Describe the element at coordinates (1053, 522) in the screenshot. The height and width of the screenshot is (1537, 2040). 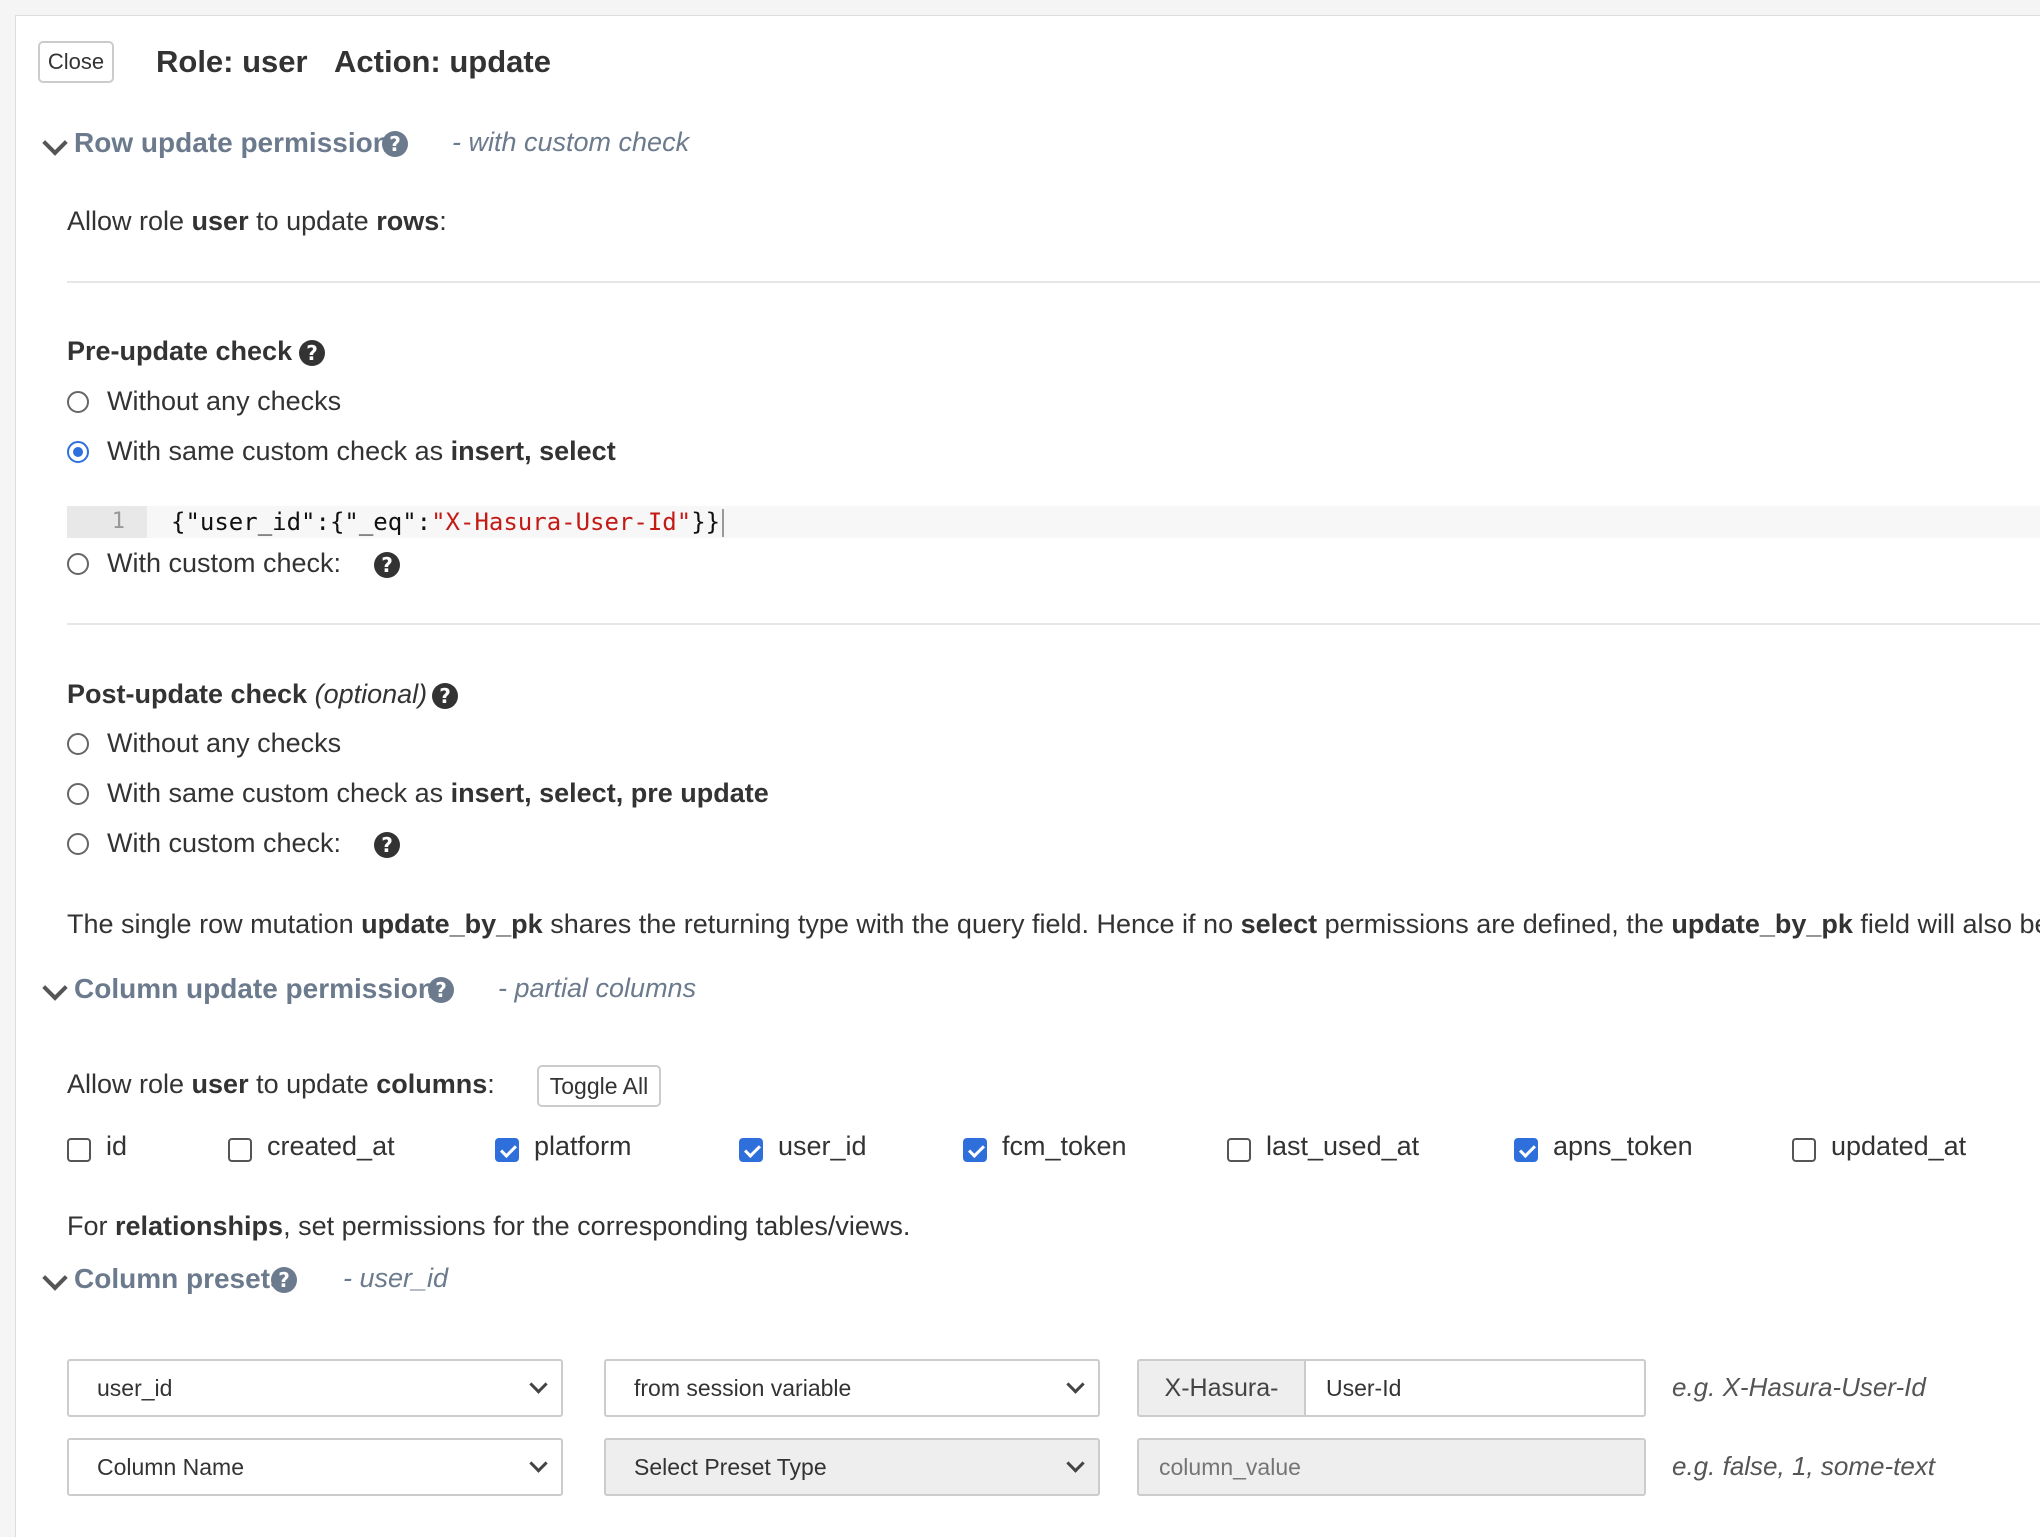
I see `code-editor: 1 {"user_id":{"_eq":"X-Hasura-User-Id"}}` at that location.